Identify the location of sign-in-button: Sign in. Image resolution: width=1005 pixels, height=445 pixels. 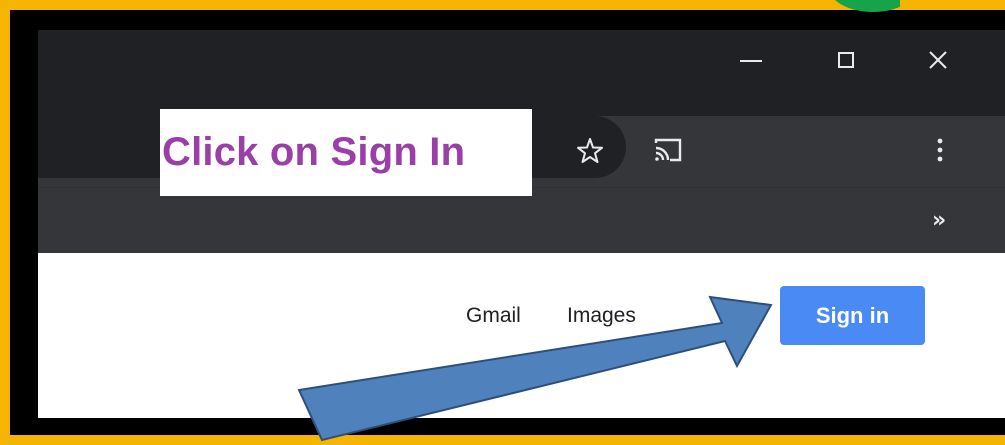
(852, 315).